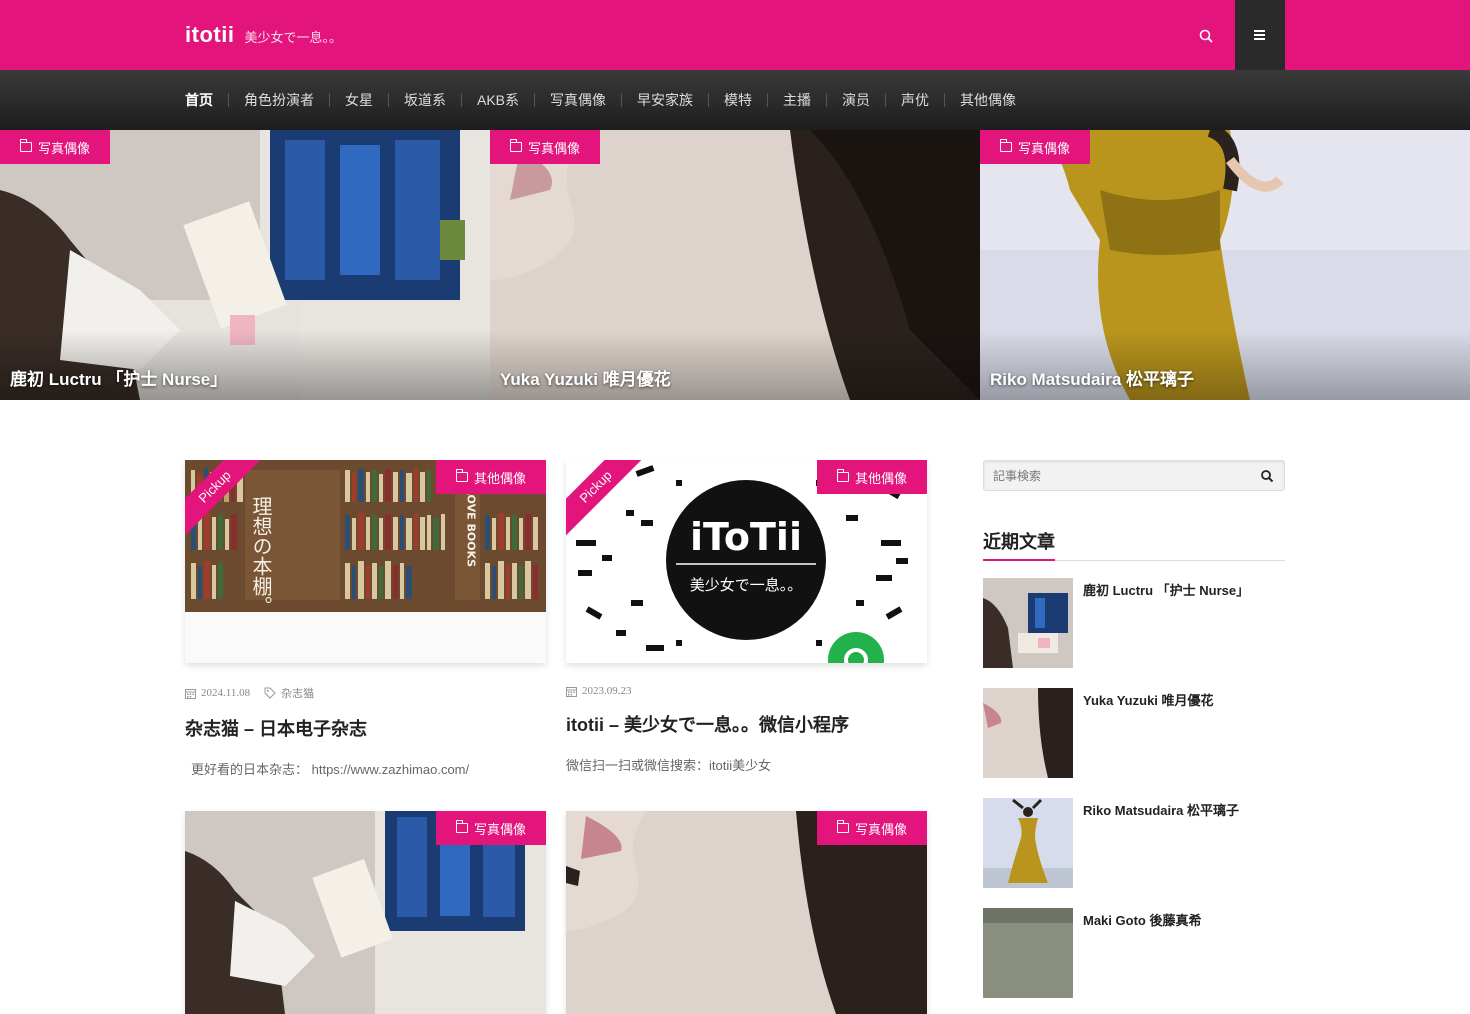  Describe the element at coordinates (365, 561) in the screenshot. I see `post-thumbnail: 理想の本棚。 I LOVE BOOKS Pickup 其他偶像` at that location.